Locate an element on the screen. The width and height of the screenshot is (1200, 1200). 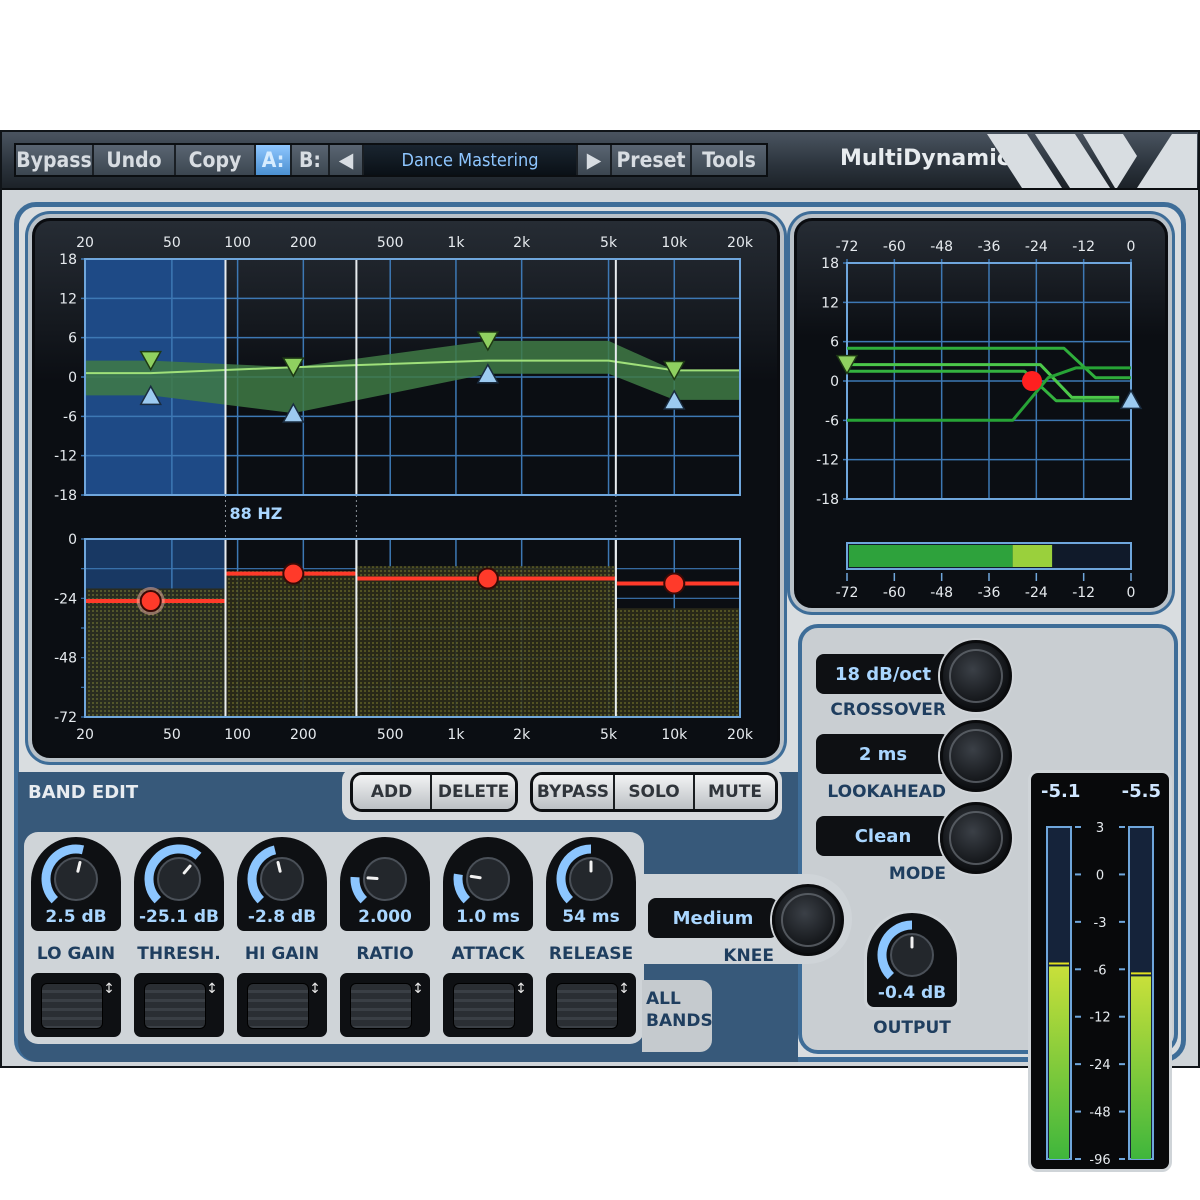
ratio-value: 2.000 is located at coordinates (385, 917).